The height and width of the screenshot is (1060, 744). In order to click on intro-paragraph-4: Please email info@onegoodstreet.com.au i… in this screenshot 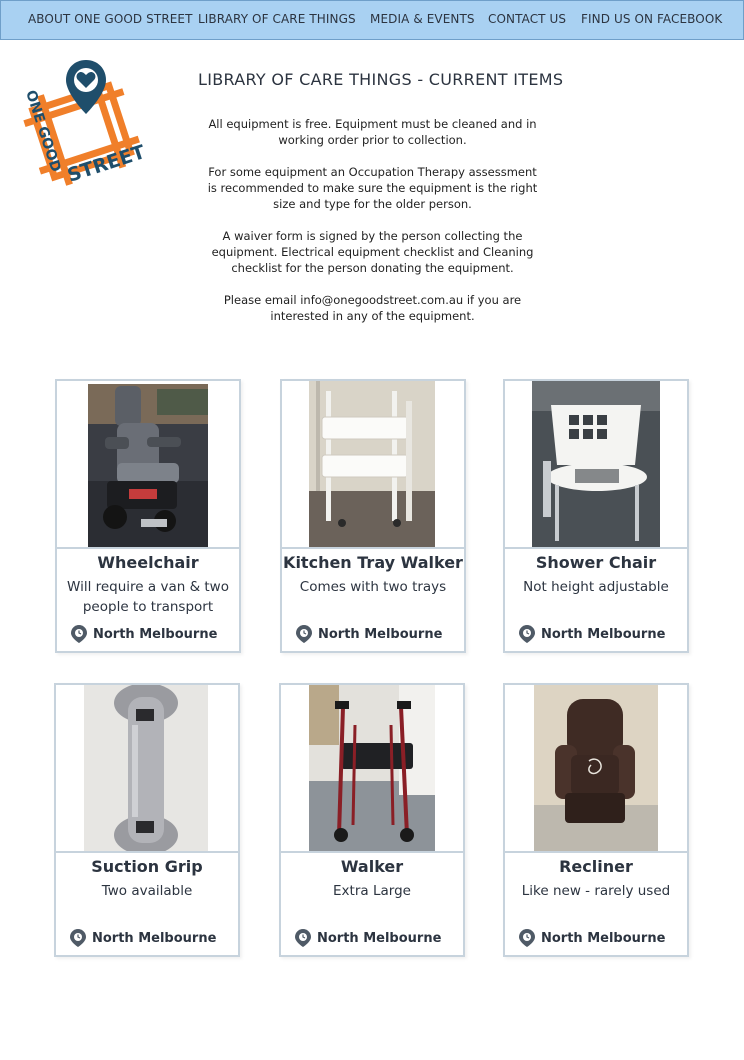, I will do `click(372, 308)`.